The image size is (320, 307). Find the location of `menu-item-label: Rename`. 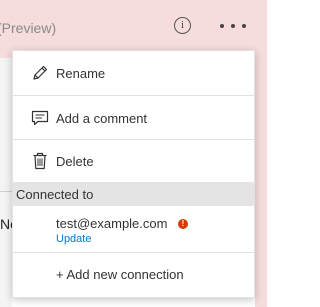

menu-item-label: Rename is located at coordinates (81, 73).